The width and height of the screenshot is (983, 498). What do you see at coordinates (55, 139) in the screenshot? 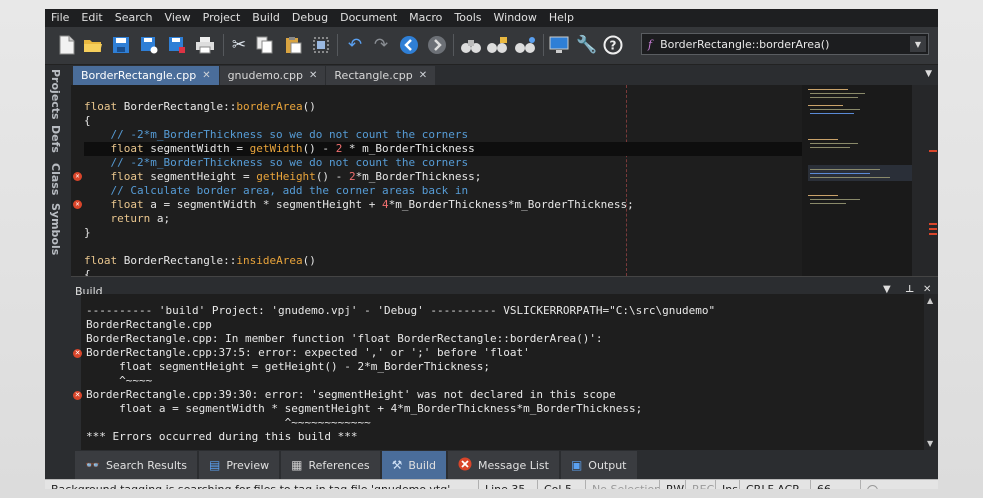
I see `side-tab-defs: Defs` at bounding box center [55, 139].